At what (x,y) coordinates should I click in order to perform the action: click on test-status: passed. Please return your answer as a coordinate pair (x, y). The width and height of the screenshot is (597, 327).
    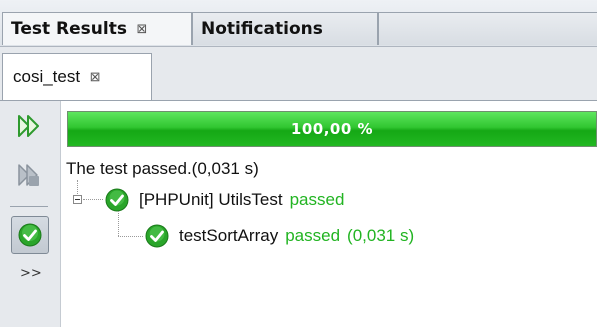
    Looking at the image, I should click on (313, 235).